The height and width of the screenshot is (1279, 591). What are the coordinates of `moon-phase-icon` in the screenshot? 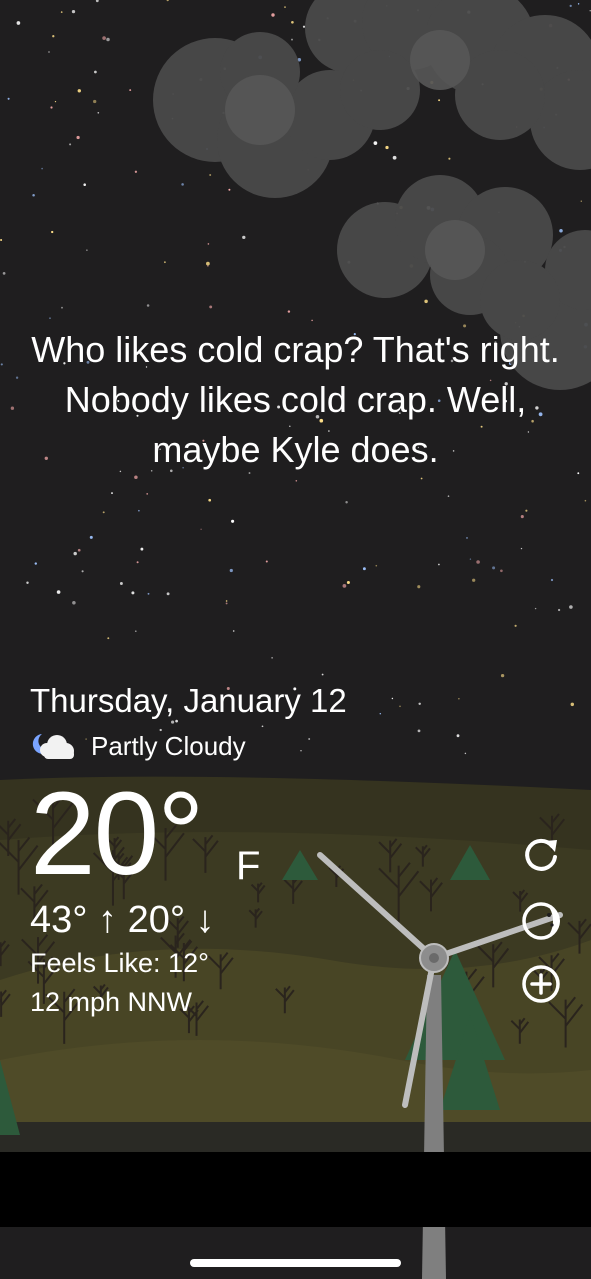 It's located at (541, 921).